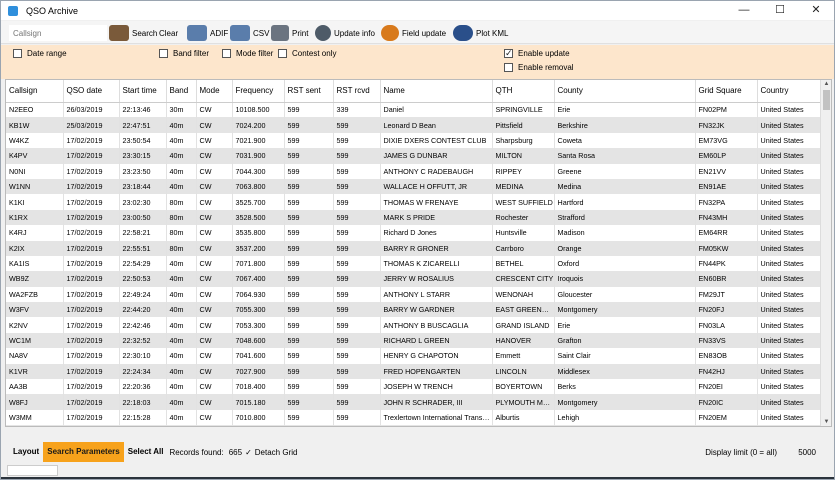 The image size is (835, 480). Describe the element at coordinates (625, 279) in the screenshot. I see `table-cell: Iroquois` at that location.